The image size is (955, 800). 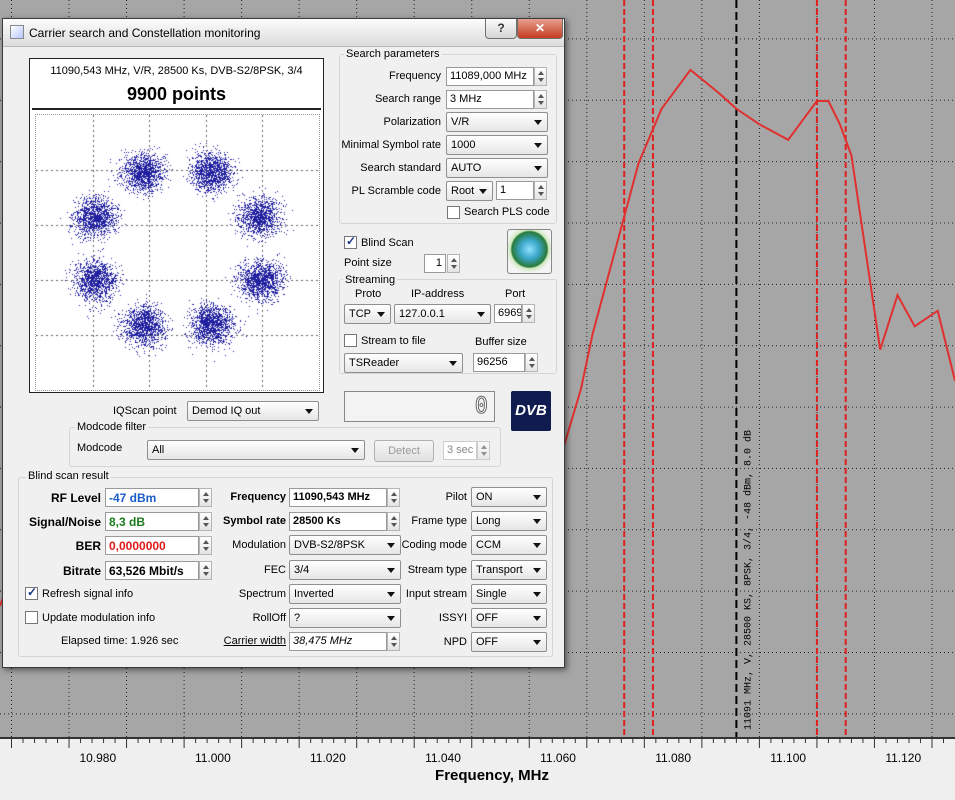 What do you see at coordinates (367, 314) in the screenshot?
I see `proto-select: TCP` at bounding box center [367, 314].